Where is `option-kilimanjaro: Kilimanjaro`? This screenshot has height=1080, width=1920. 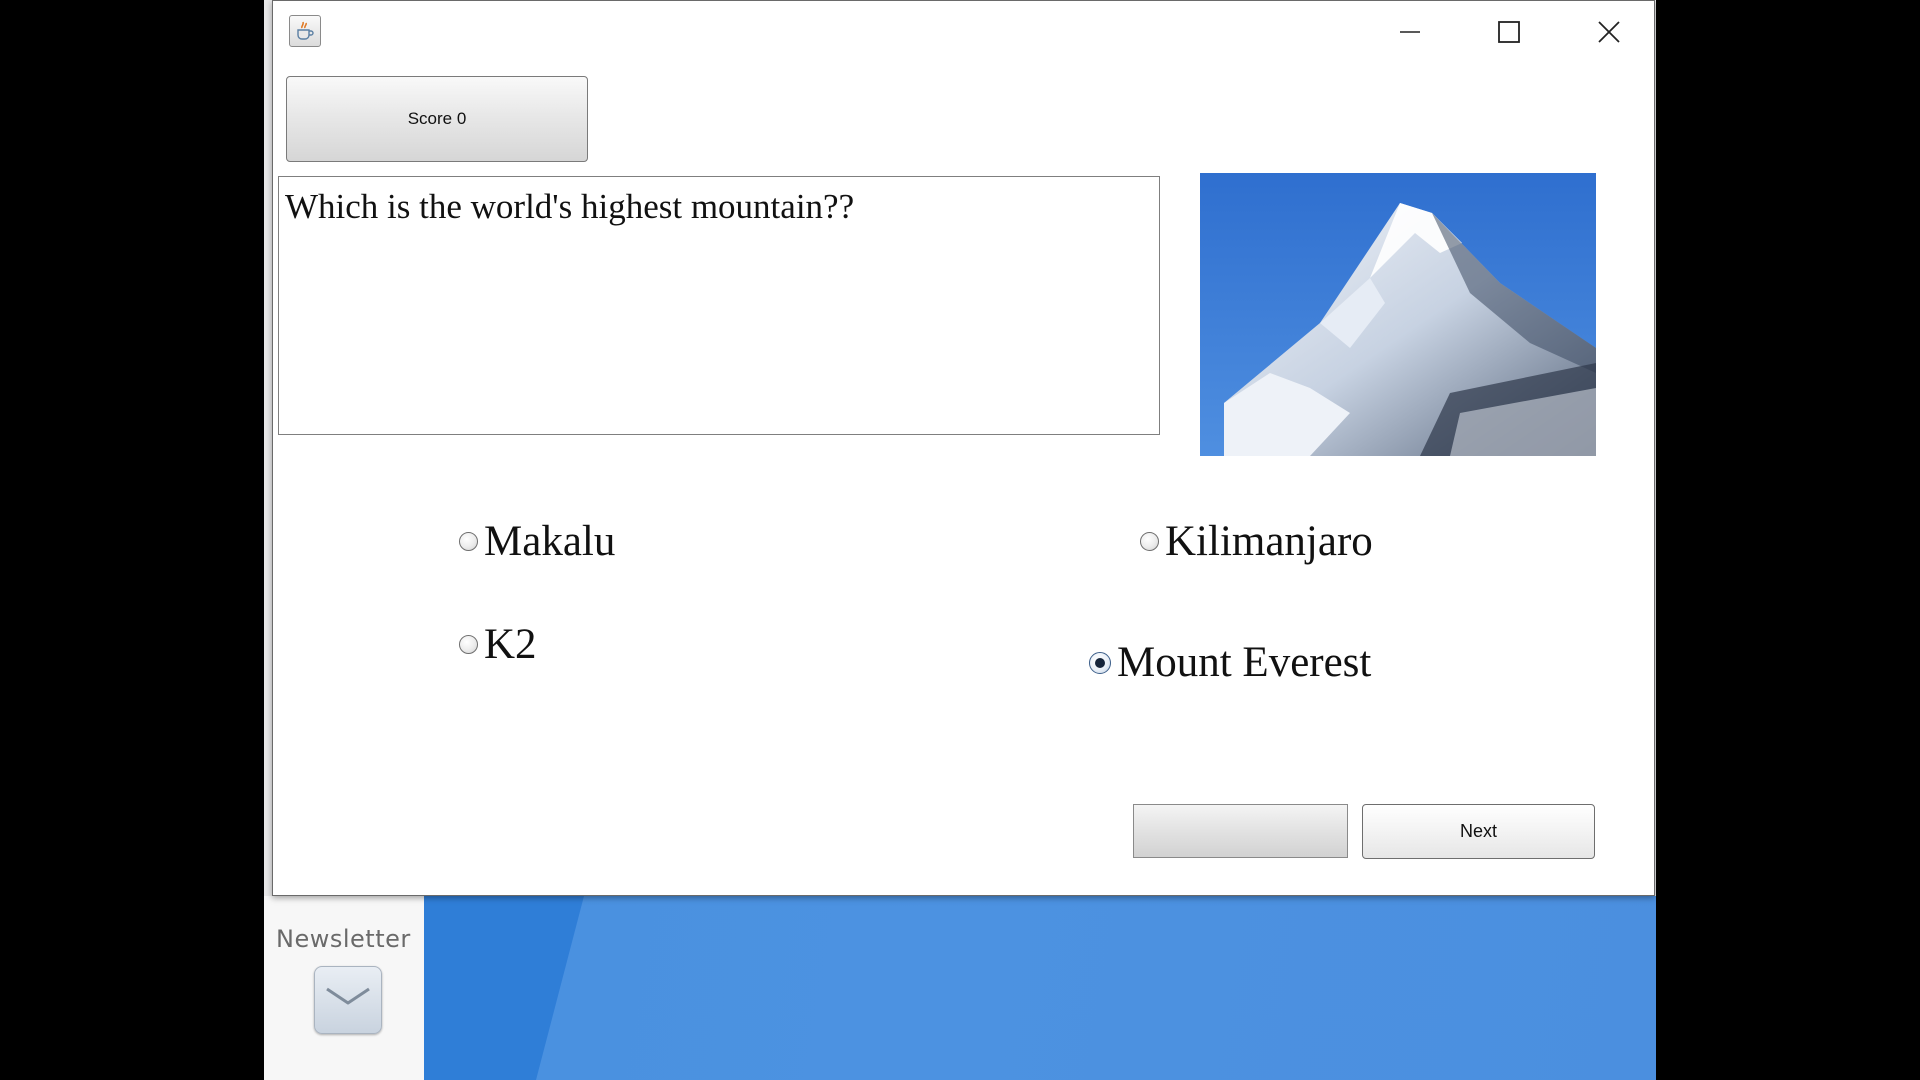 option-kilimanjaro: Kilimanjaro is located at coordinates (1256, 541).